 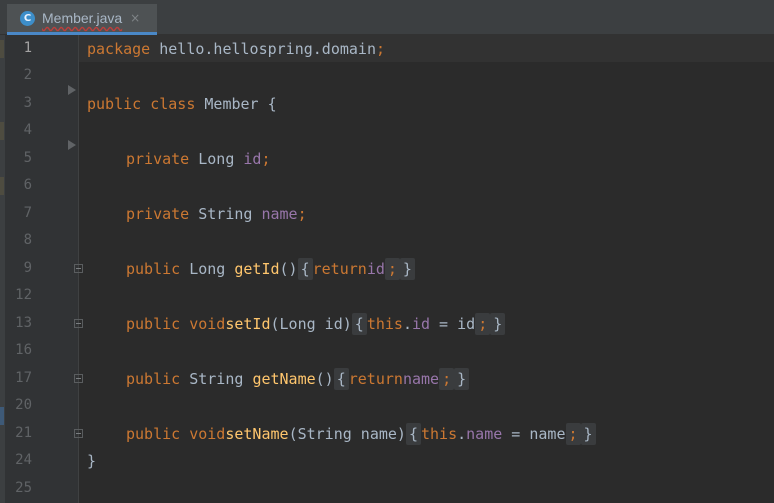 I want to click on code-line-24: }, so click(x=426, y=460).